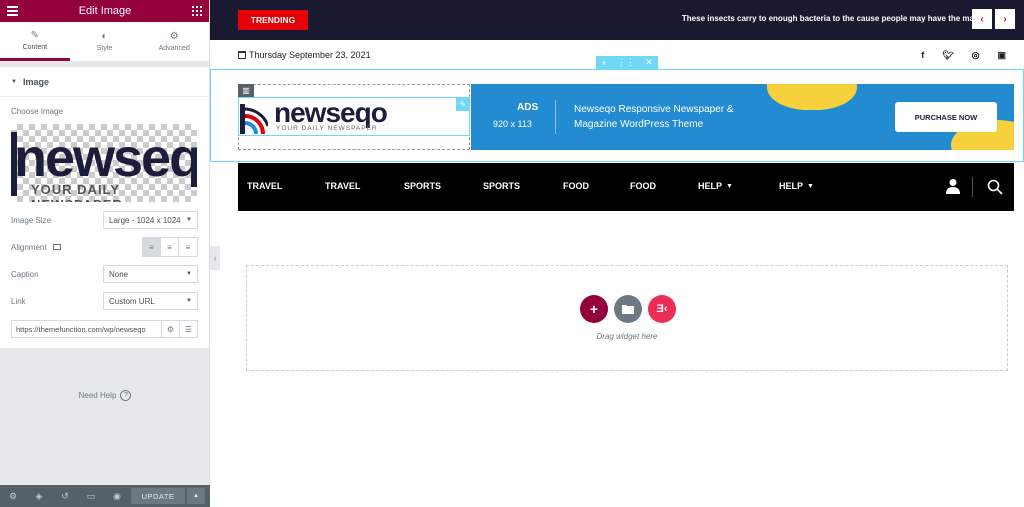 The image size is (1024, 507). What do you see at coordinates (528, 107) in the screenshot?
I see `banner-ads-label: ADS` at bounding box center [528, 107].